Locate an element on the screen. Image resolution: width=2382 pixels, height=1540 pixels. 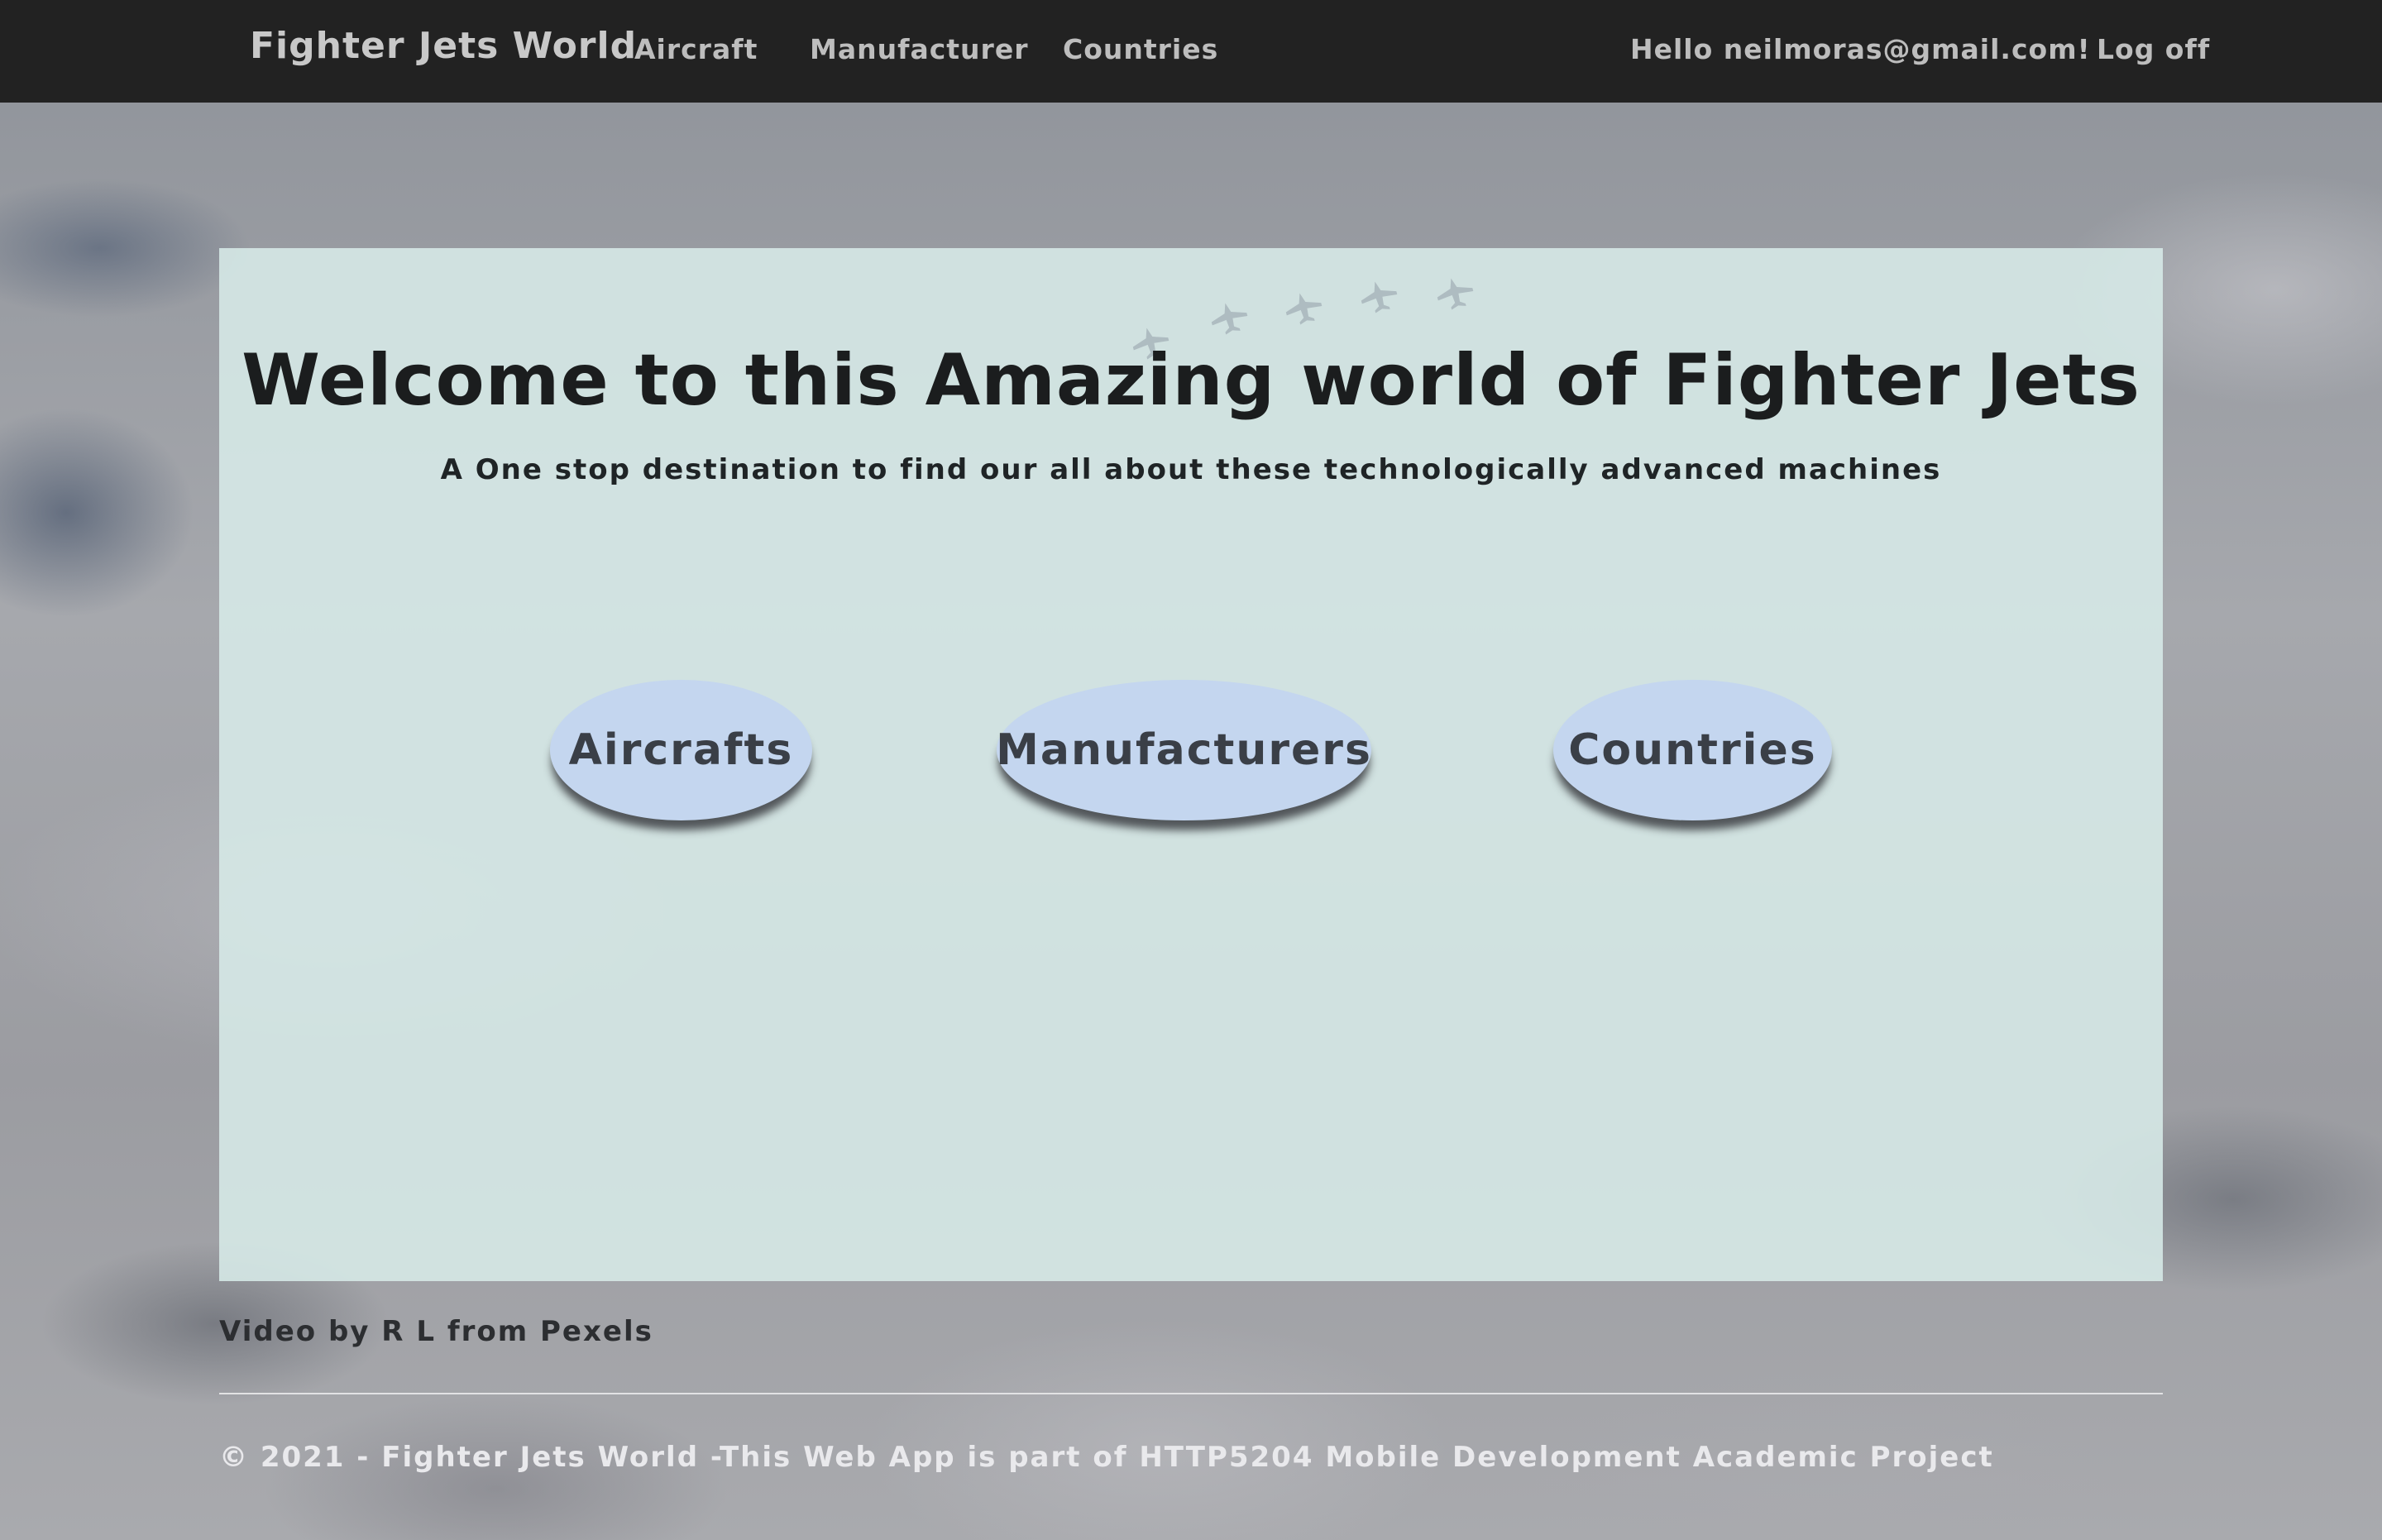
manufacturers-button: Manufacturers is located at coordinates (1183, 750).